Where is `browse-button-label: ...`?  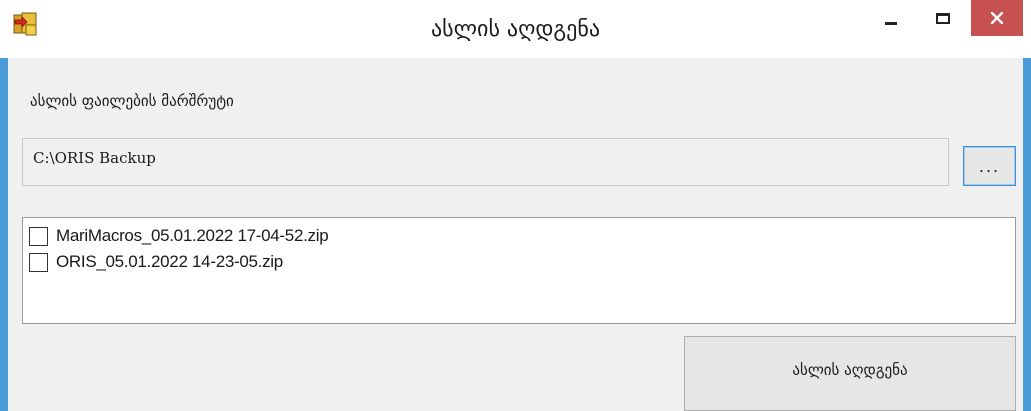
browse-button-label: ... is located at coordinates (989, 166).